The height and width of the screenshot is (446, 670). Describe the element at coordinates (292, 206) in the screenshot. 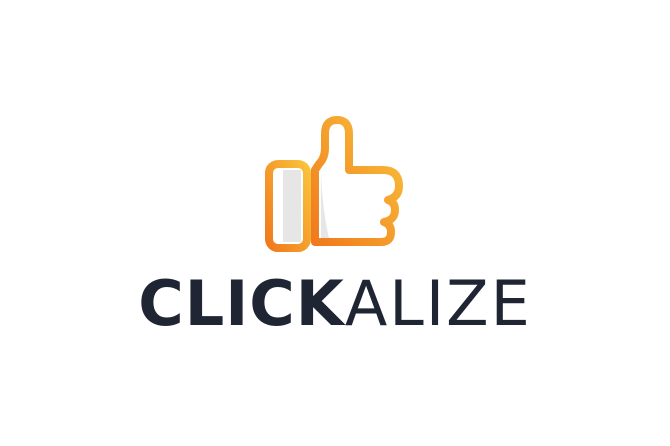

I see `thumb-cuff-shade` at that location.